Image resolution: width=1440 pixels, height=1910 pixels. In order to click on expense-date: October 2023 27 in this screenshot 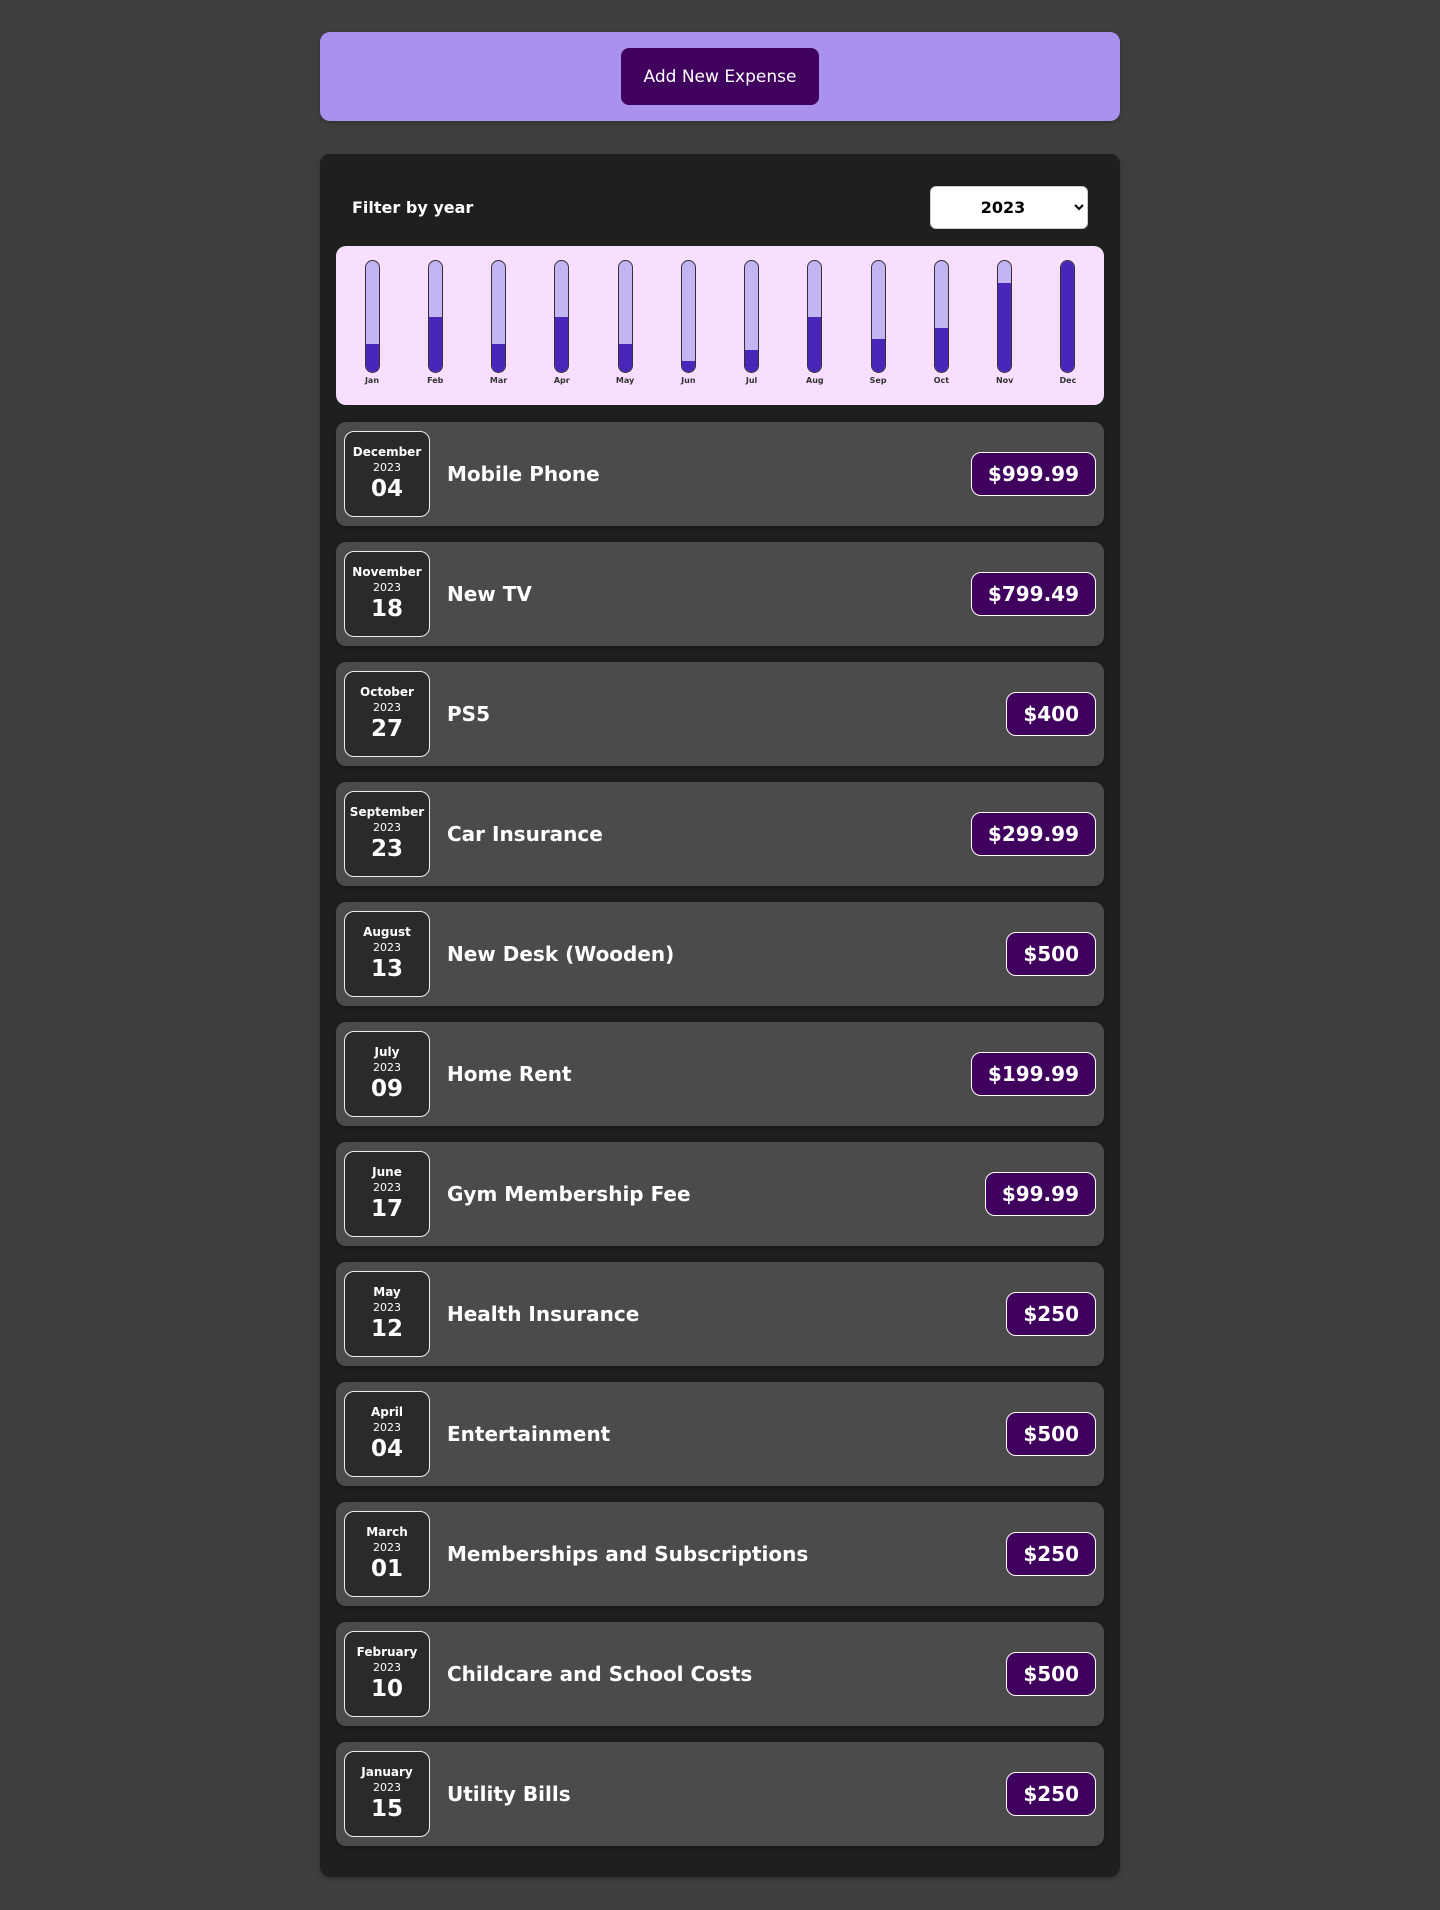, I will do `click(387, 714)`.